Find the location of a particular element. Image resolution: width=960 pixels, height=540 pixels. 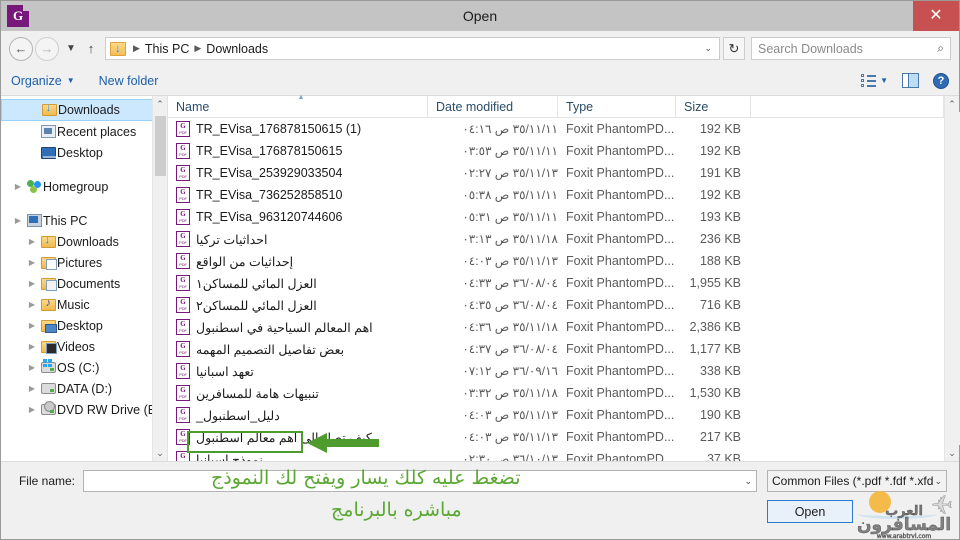

sidebar-item-os-c: ▶ OS (C:) is located at coordinates (84, 367).